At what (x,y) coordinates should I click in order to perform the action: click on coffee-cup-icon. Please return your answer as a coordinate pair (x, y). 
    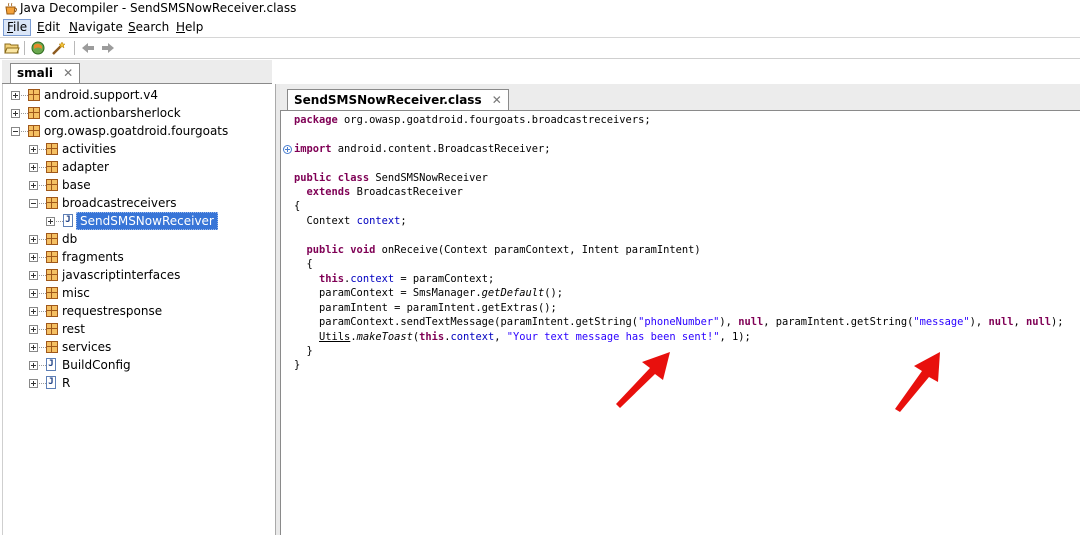
    Looking at the image, I should click on (11, 8).